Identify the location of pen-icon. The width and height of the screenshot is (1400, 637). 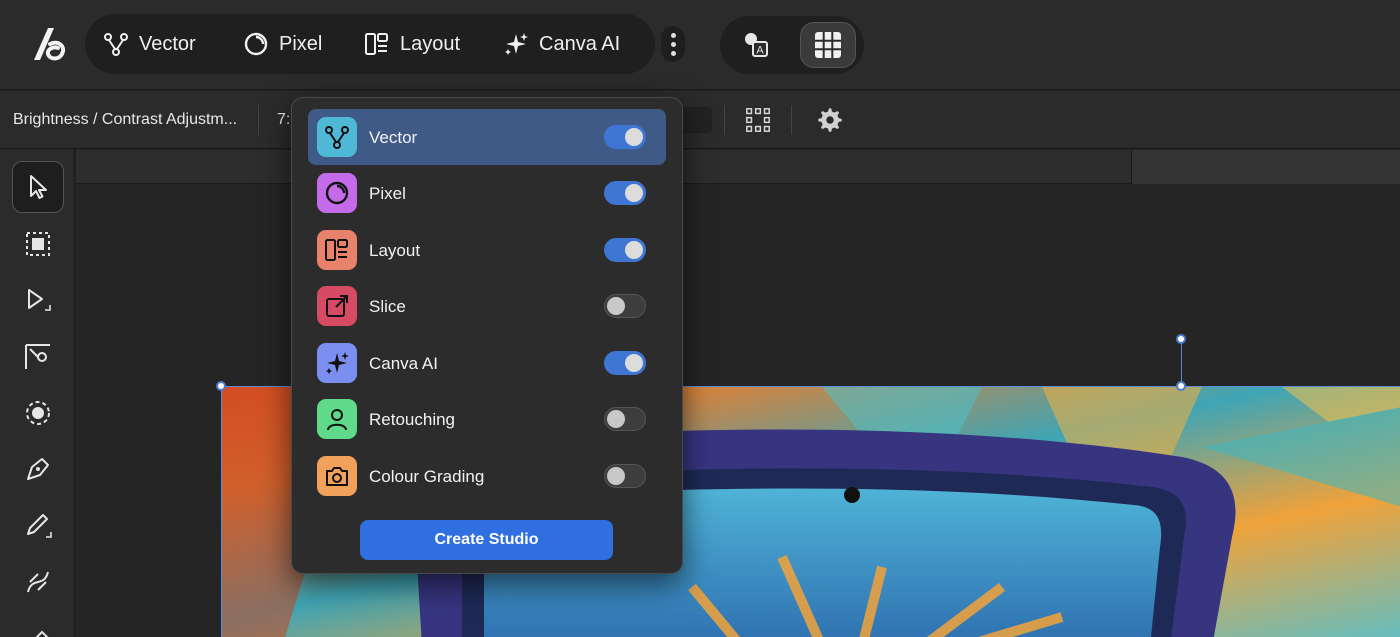
(38, 469).